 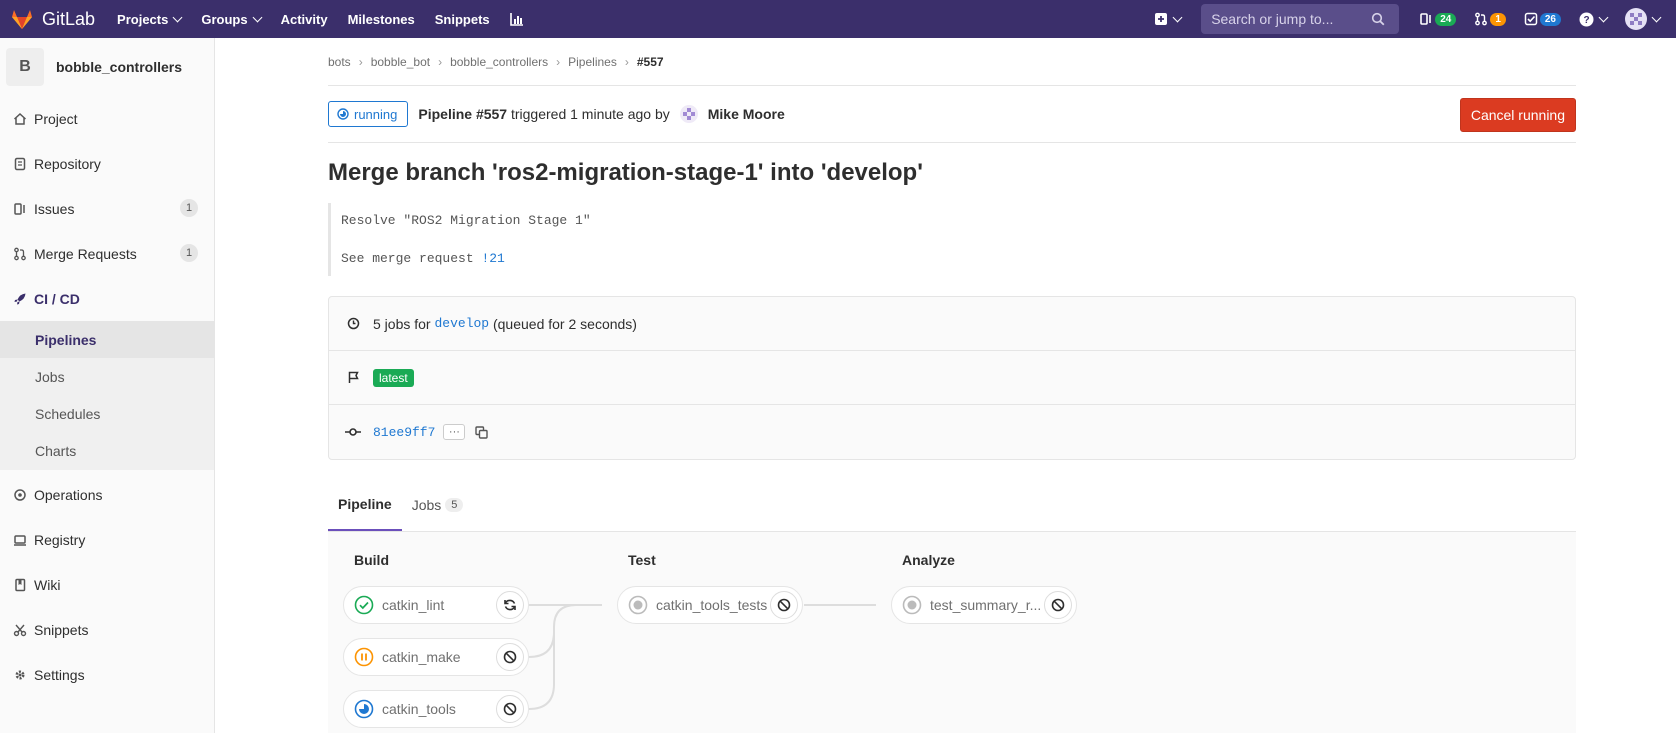 What do you see at coordinates (107, 67) in the screenshot?
I see `sidebar-project-header: B bobble_controllers` at bounding box center [107, 67].